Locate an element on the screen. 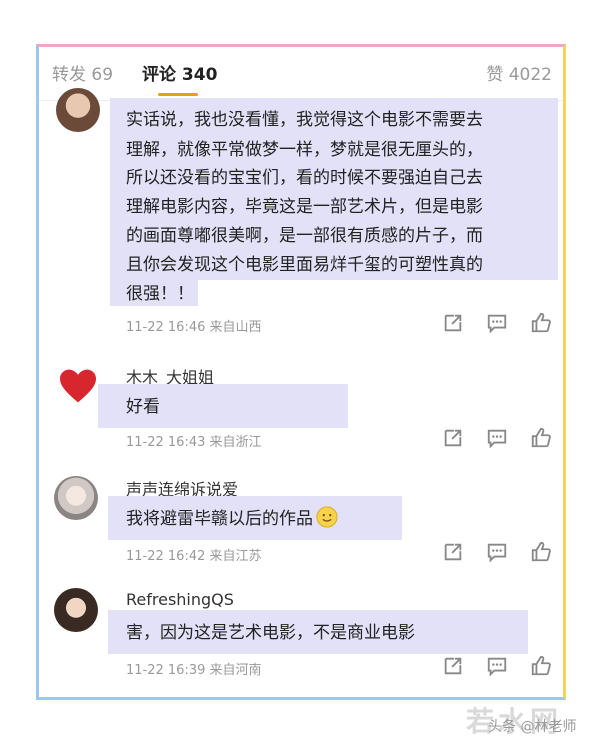 The height and width of the screenshot is (746, 600). comment-text-line: 我将避雷毕赣以后的作品 is located at coordinates (232, 519).